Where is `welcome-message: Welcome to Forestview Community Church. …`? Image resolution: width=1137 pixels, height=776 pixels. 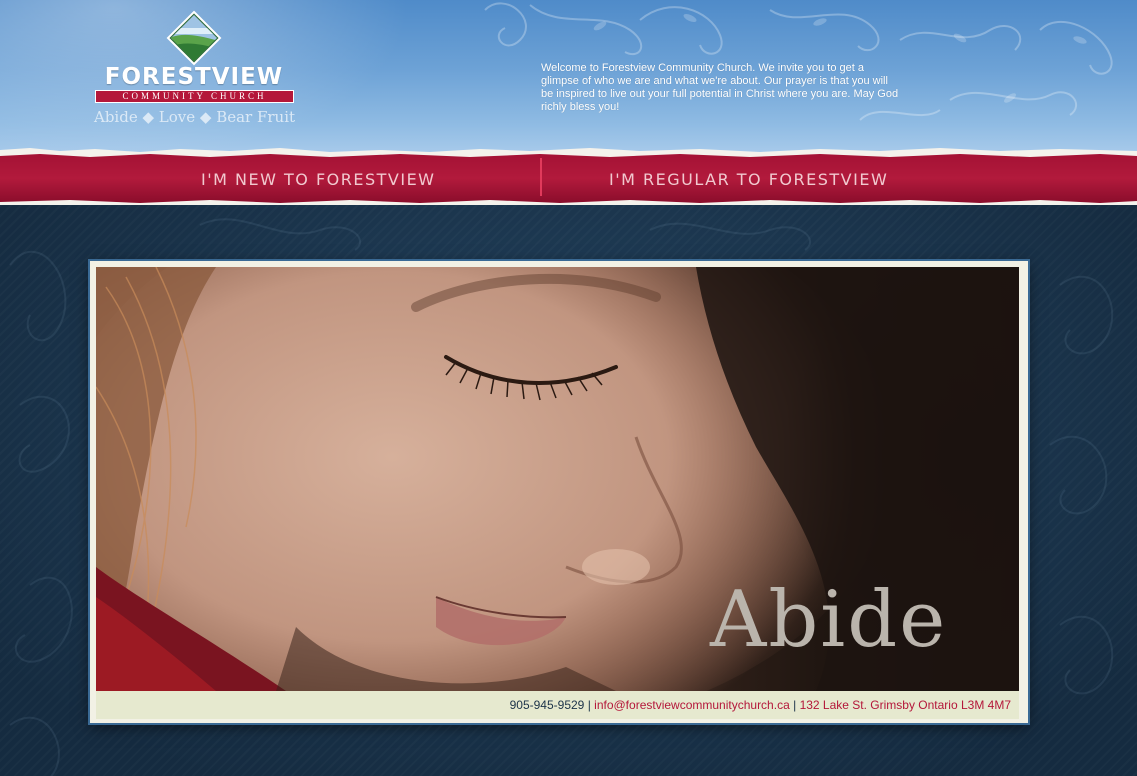 welcome-message: Welcome to Forestview Community Church. … is located at coordinates (720, 87).